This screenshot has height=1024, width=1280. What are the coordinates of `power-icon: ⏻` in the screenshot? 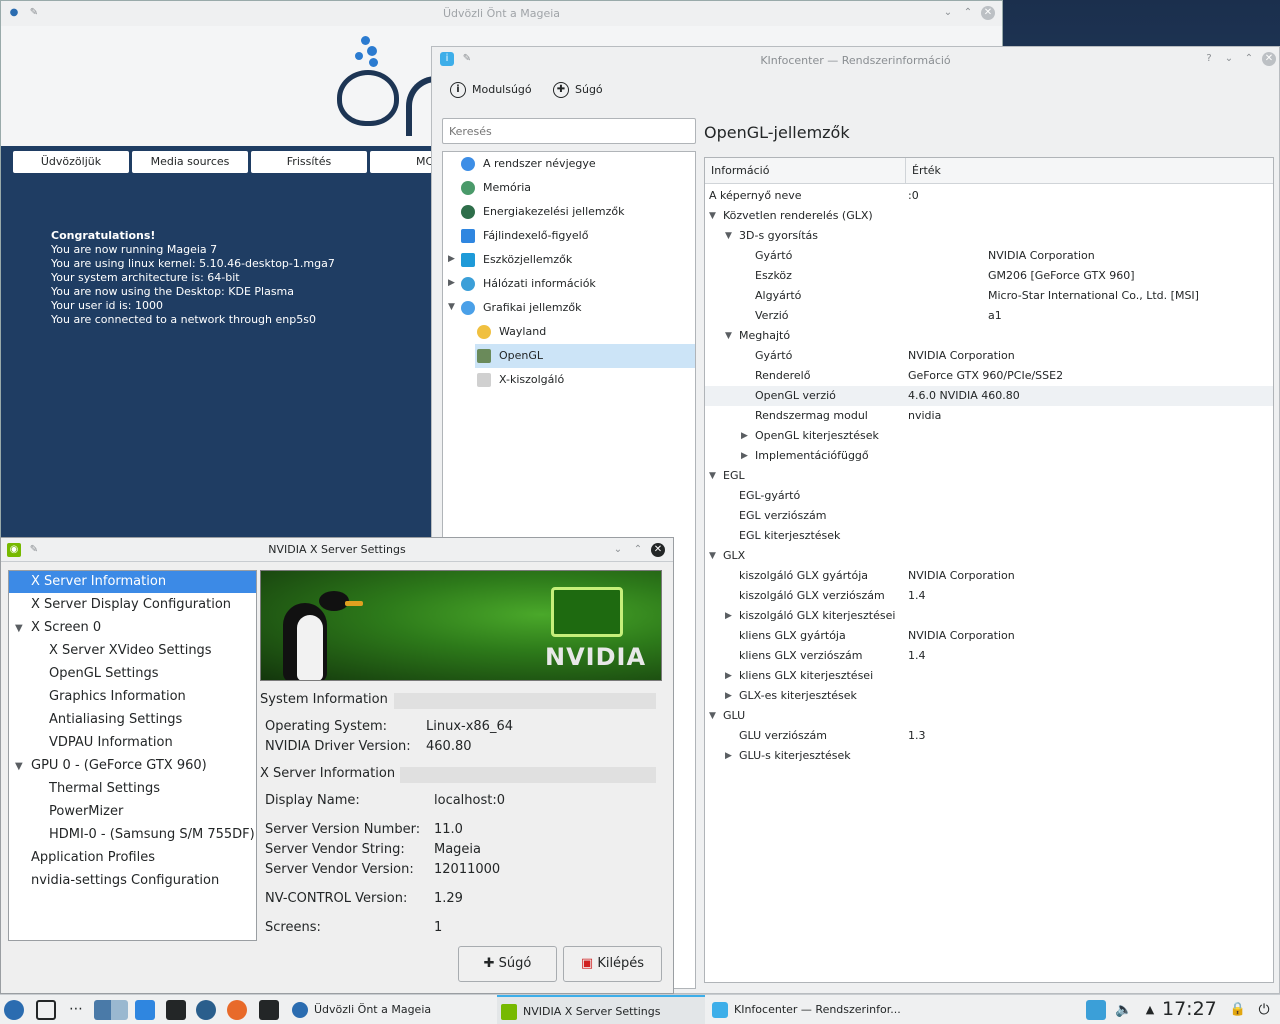 It's located at (1264, 1010).